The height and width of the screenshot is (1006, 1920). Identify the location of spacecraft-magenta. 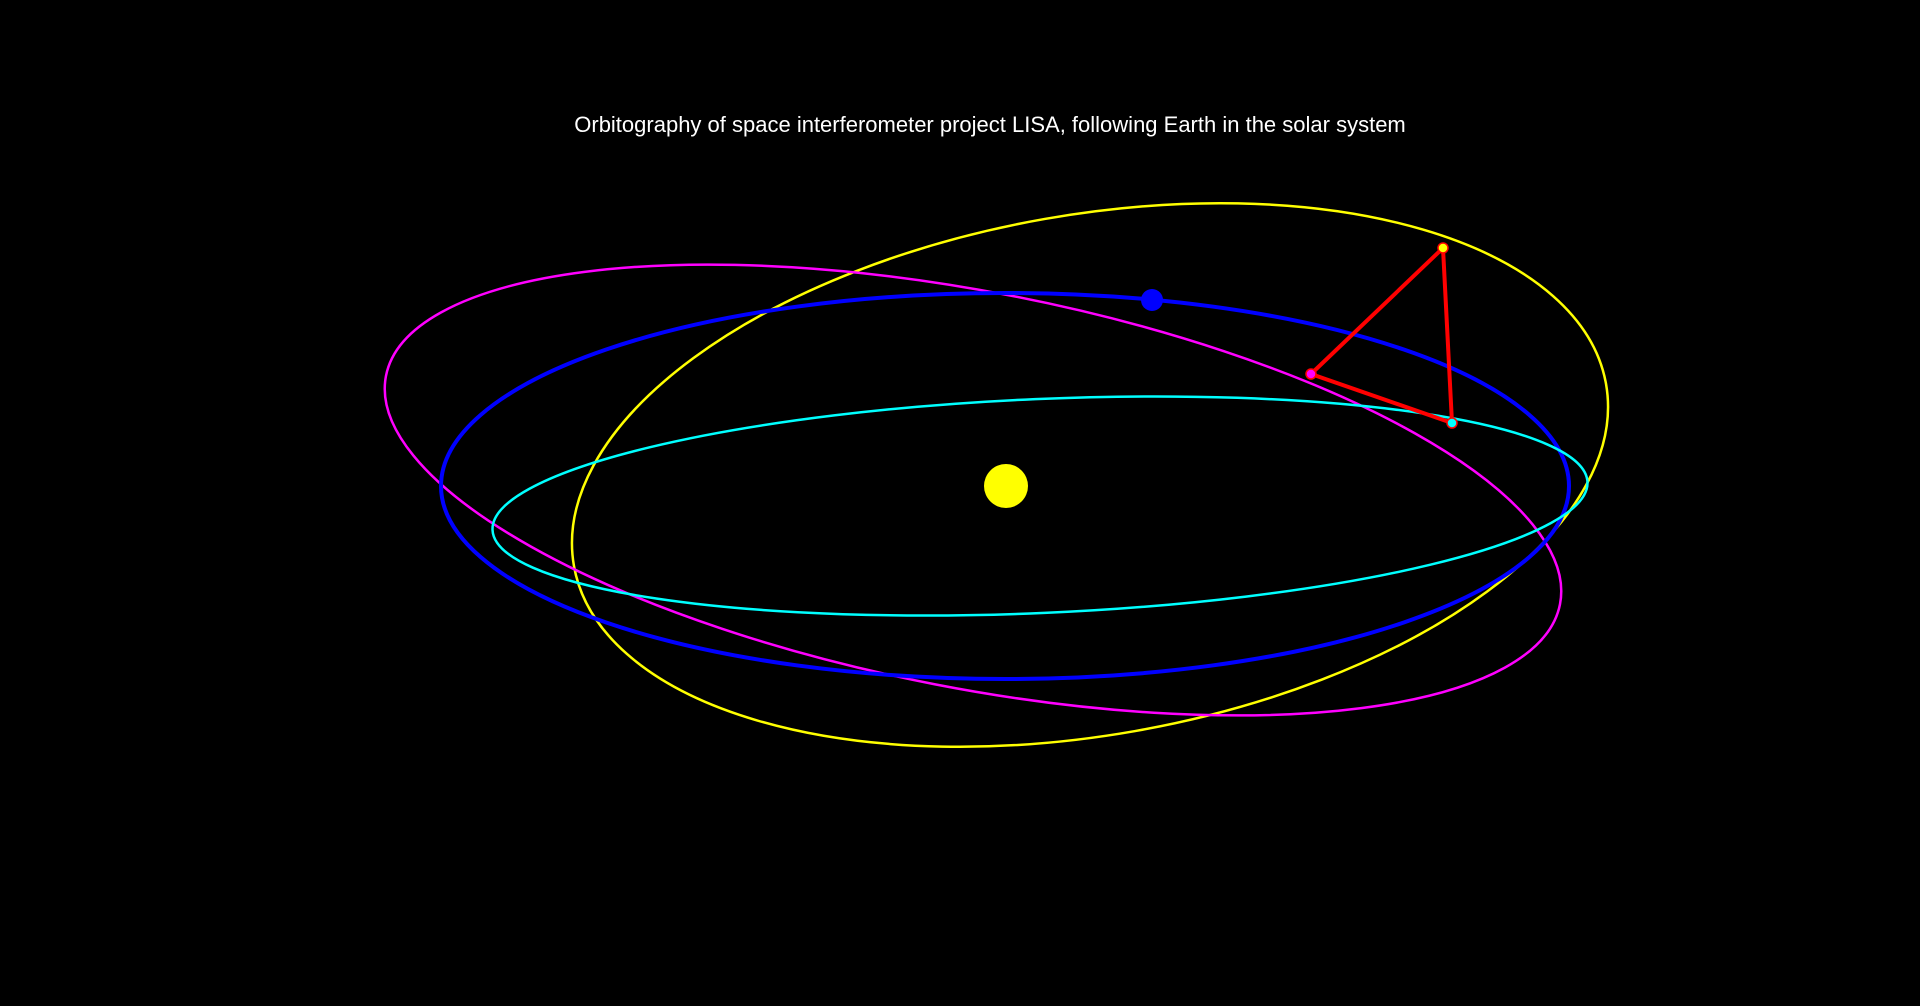
(1311, 374).